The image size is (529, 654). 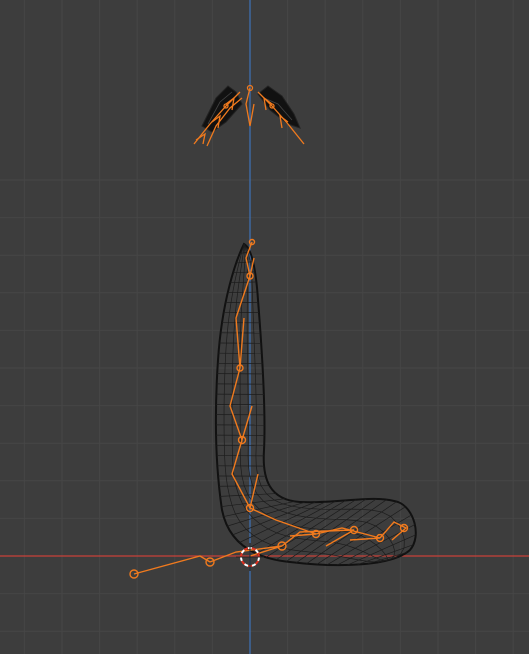 What do you see at coordinates (222, 109) in the screenshot?
I see `left-ear-mesh` at bounding box center [222, 109].